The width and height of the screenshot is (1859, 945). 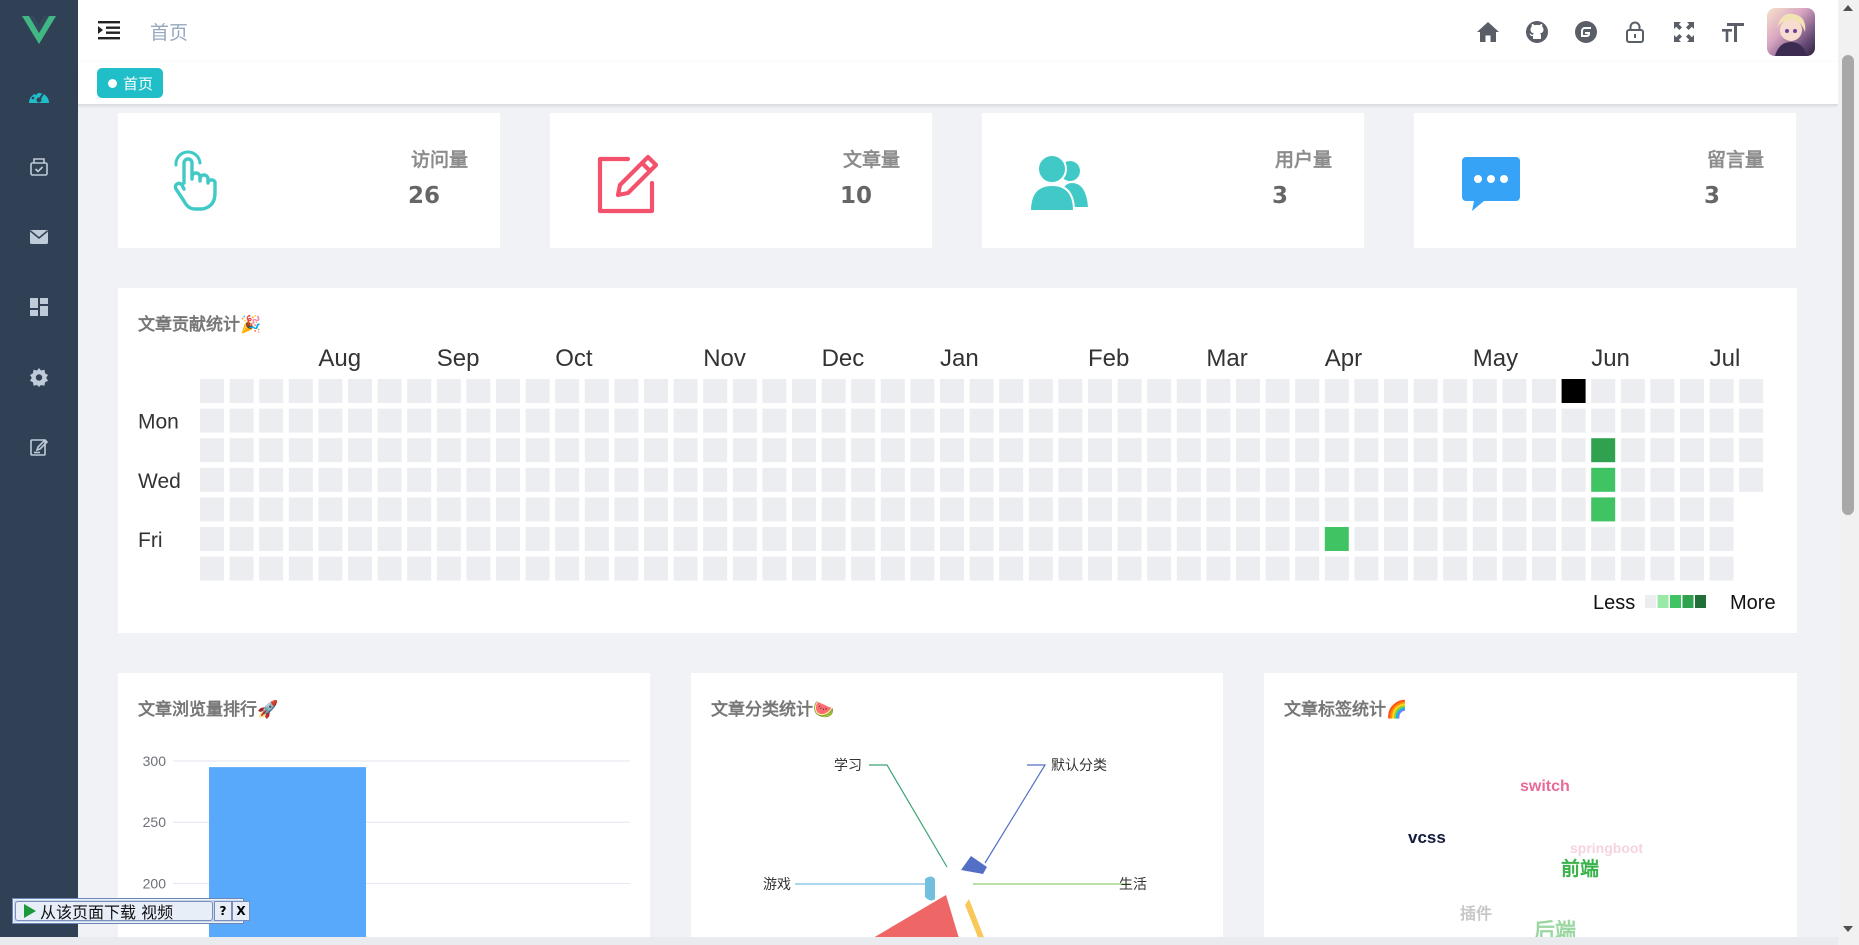 What do you see at coordinates (39, 30) in the screenshot?
I see `vue-logo-icon` at bounding box center [39, 30].